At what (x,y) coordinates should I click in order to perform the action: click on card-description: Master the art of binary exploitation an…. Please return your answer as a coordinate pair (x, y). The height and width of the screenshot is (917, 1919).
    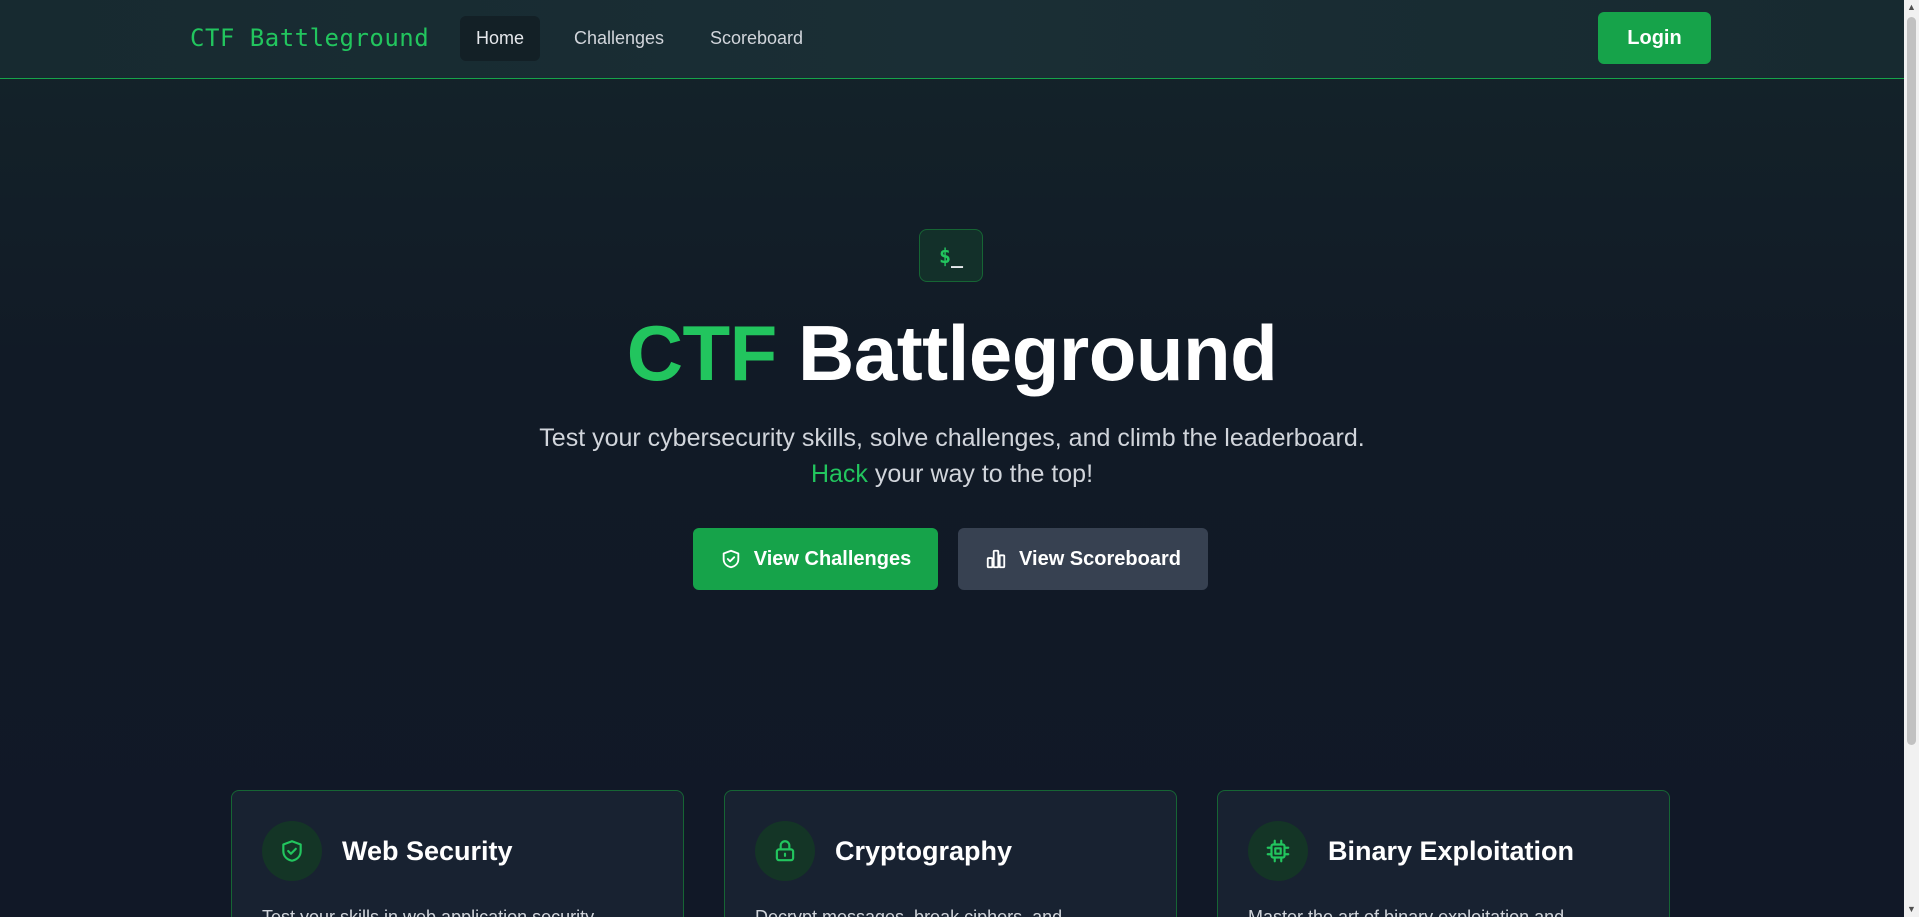
    Looking at the image, I should click on (1406, 912).